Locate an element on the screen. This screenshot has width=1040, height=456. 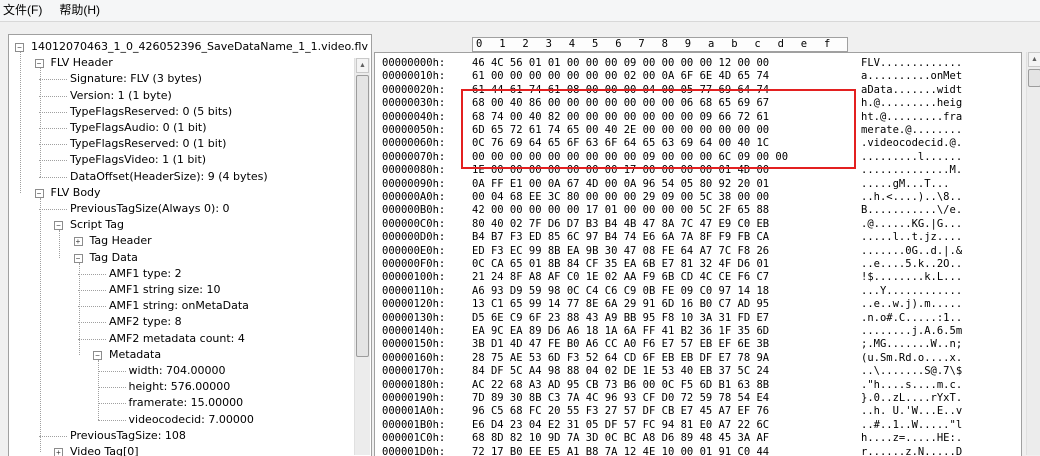
hex-column-label: 4 is located at coordinates (572, 44).